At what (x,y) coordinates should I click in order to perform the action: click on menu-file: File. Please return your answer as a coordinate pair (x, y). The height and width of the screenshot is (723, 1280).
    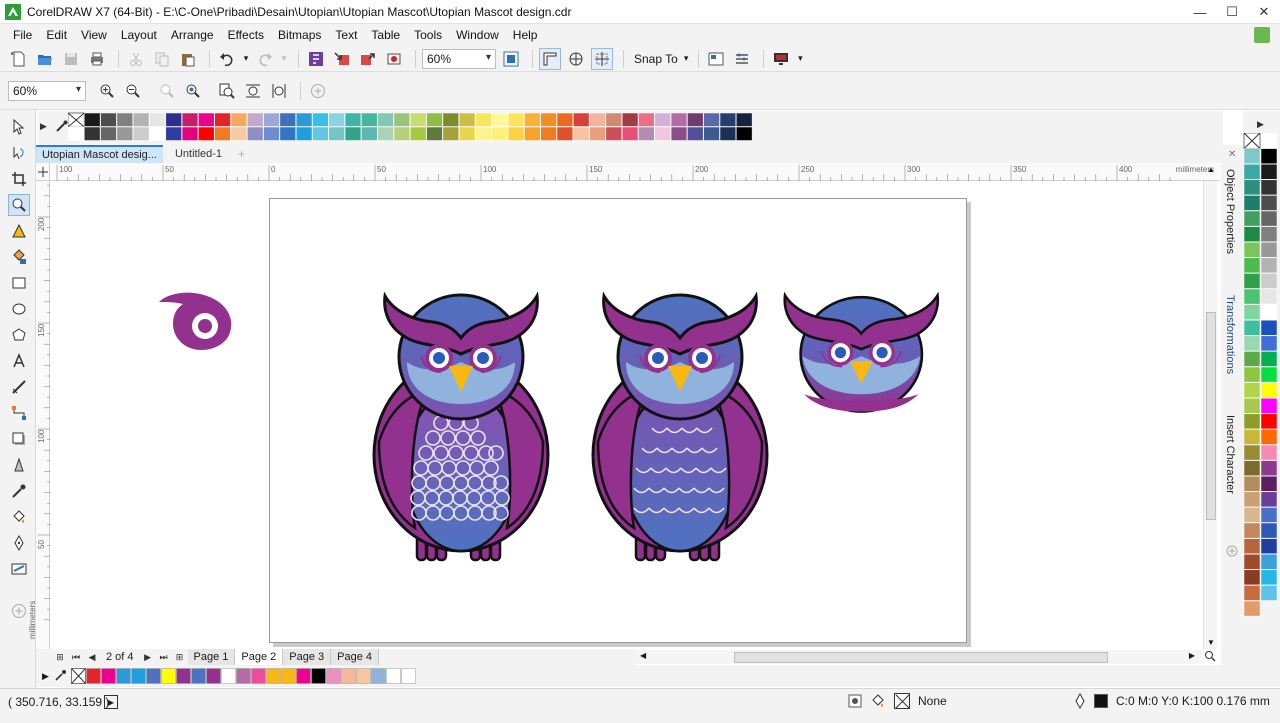
    Looking at the image, I should click on (22, 35).